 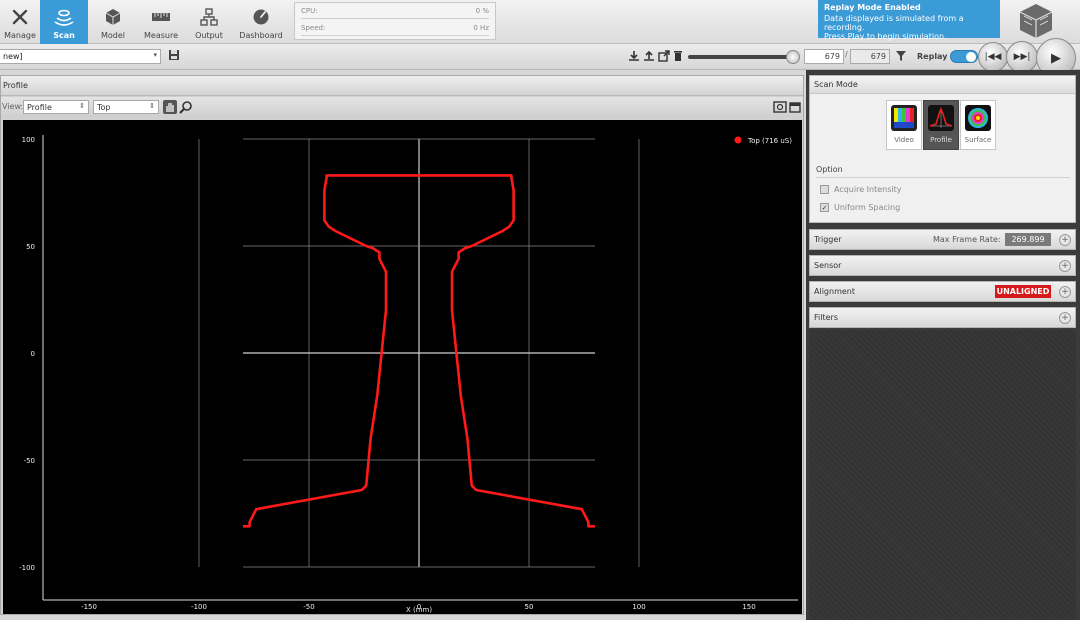 What do you see at coordinates (80, 56) in the screenshot?
I see `job-select: new] ▾` at bounding box center [80, 56].